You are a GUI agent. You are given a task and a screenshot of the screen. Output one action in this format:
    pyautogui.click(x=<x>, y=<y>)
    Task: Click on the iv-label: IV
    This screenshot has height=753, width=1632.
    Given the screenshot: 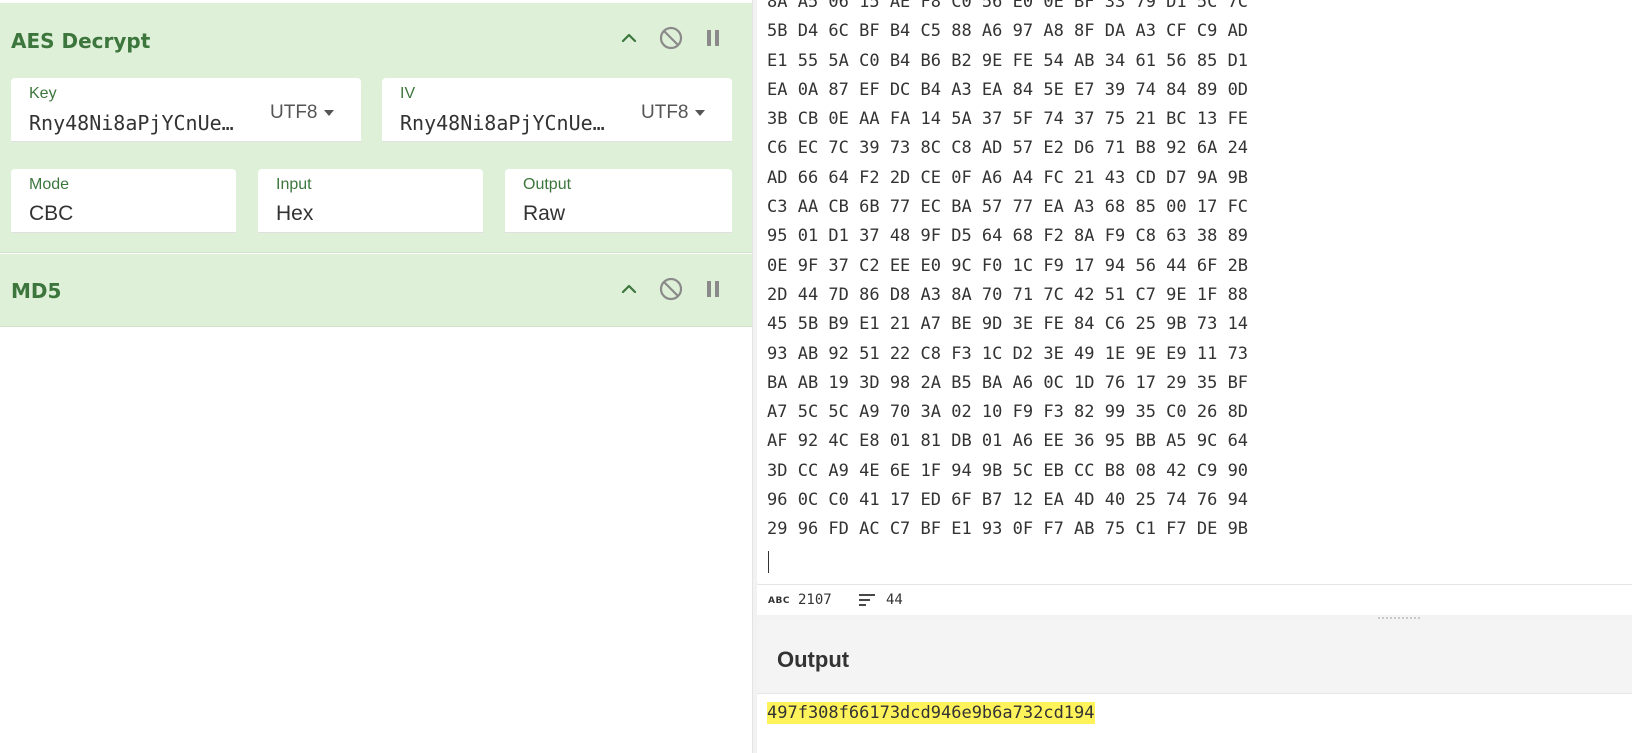 What is the action you would take?
    pyautogui.click(x=408, y=93)
    